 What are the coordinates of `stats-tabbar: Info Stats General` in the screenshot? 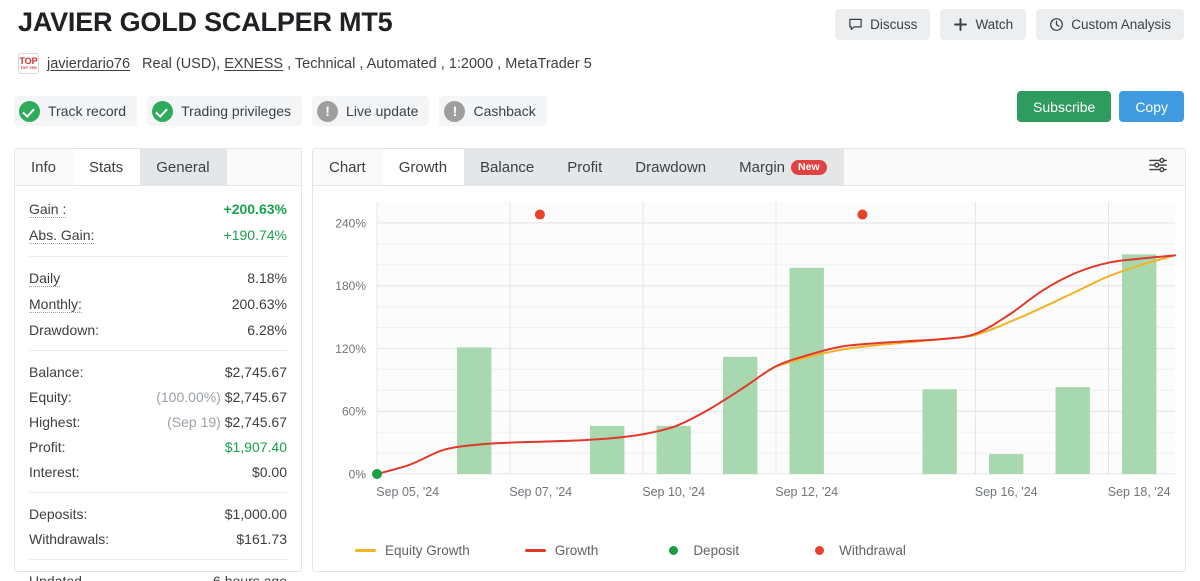 It's located at (158, 167).